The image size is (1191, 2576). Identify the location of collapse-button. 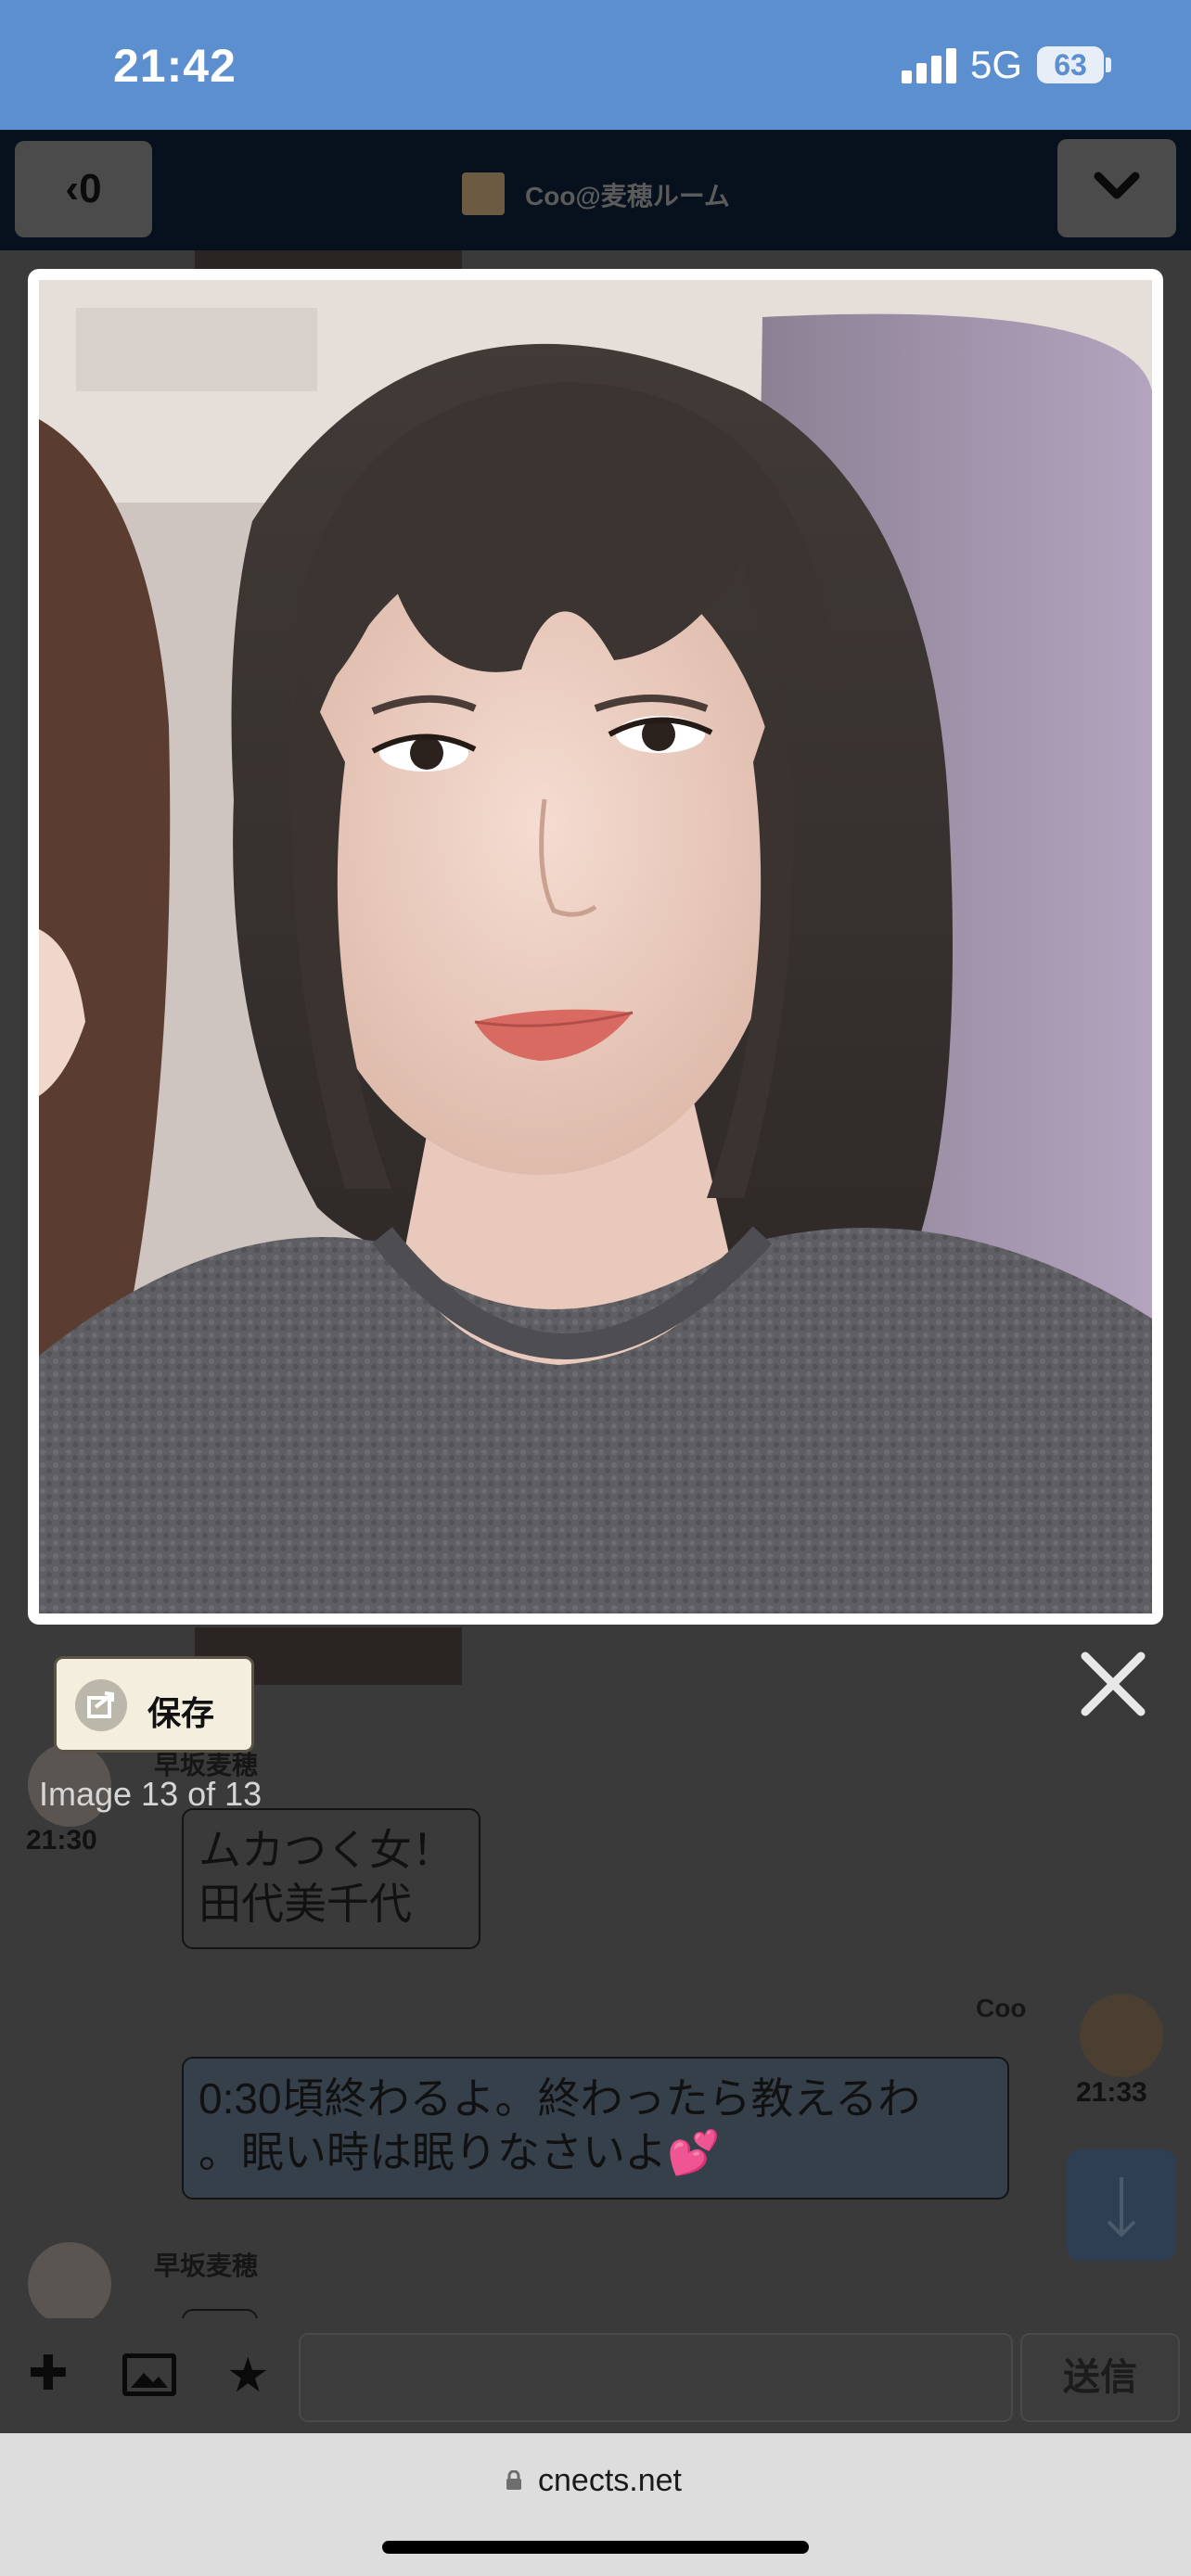
(1116, 188).